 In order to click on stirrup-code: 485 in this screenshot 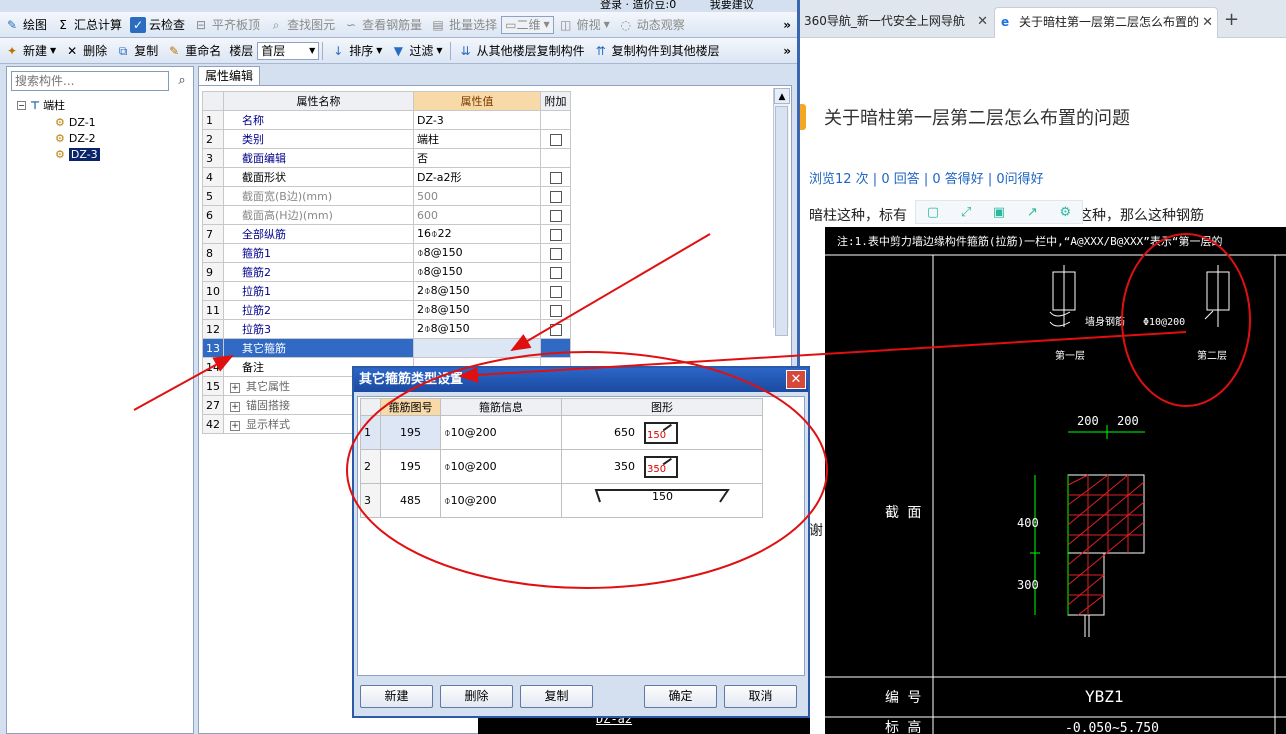, I will do `click(410, 500)`.